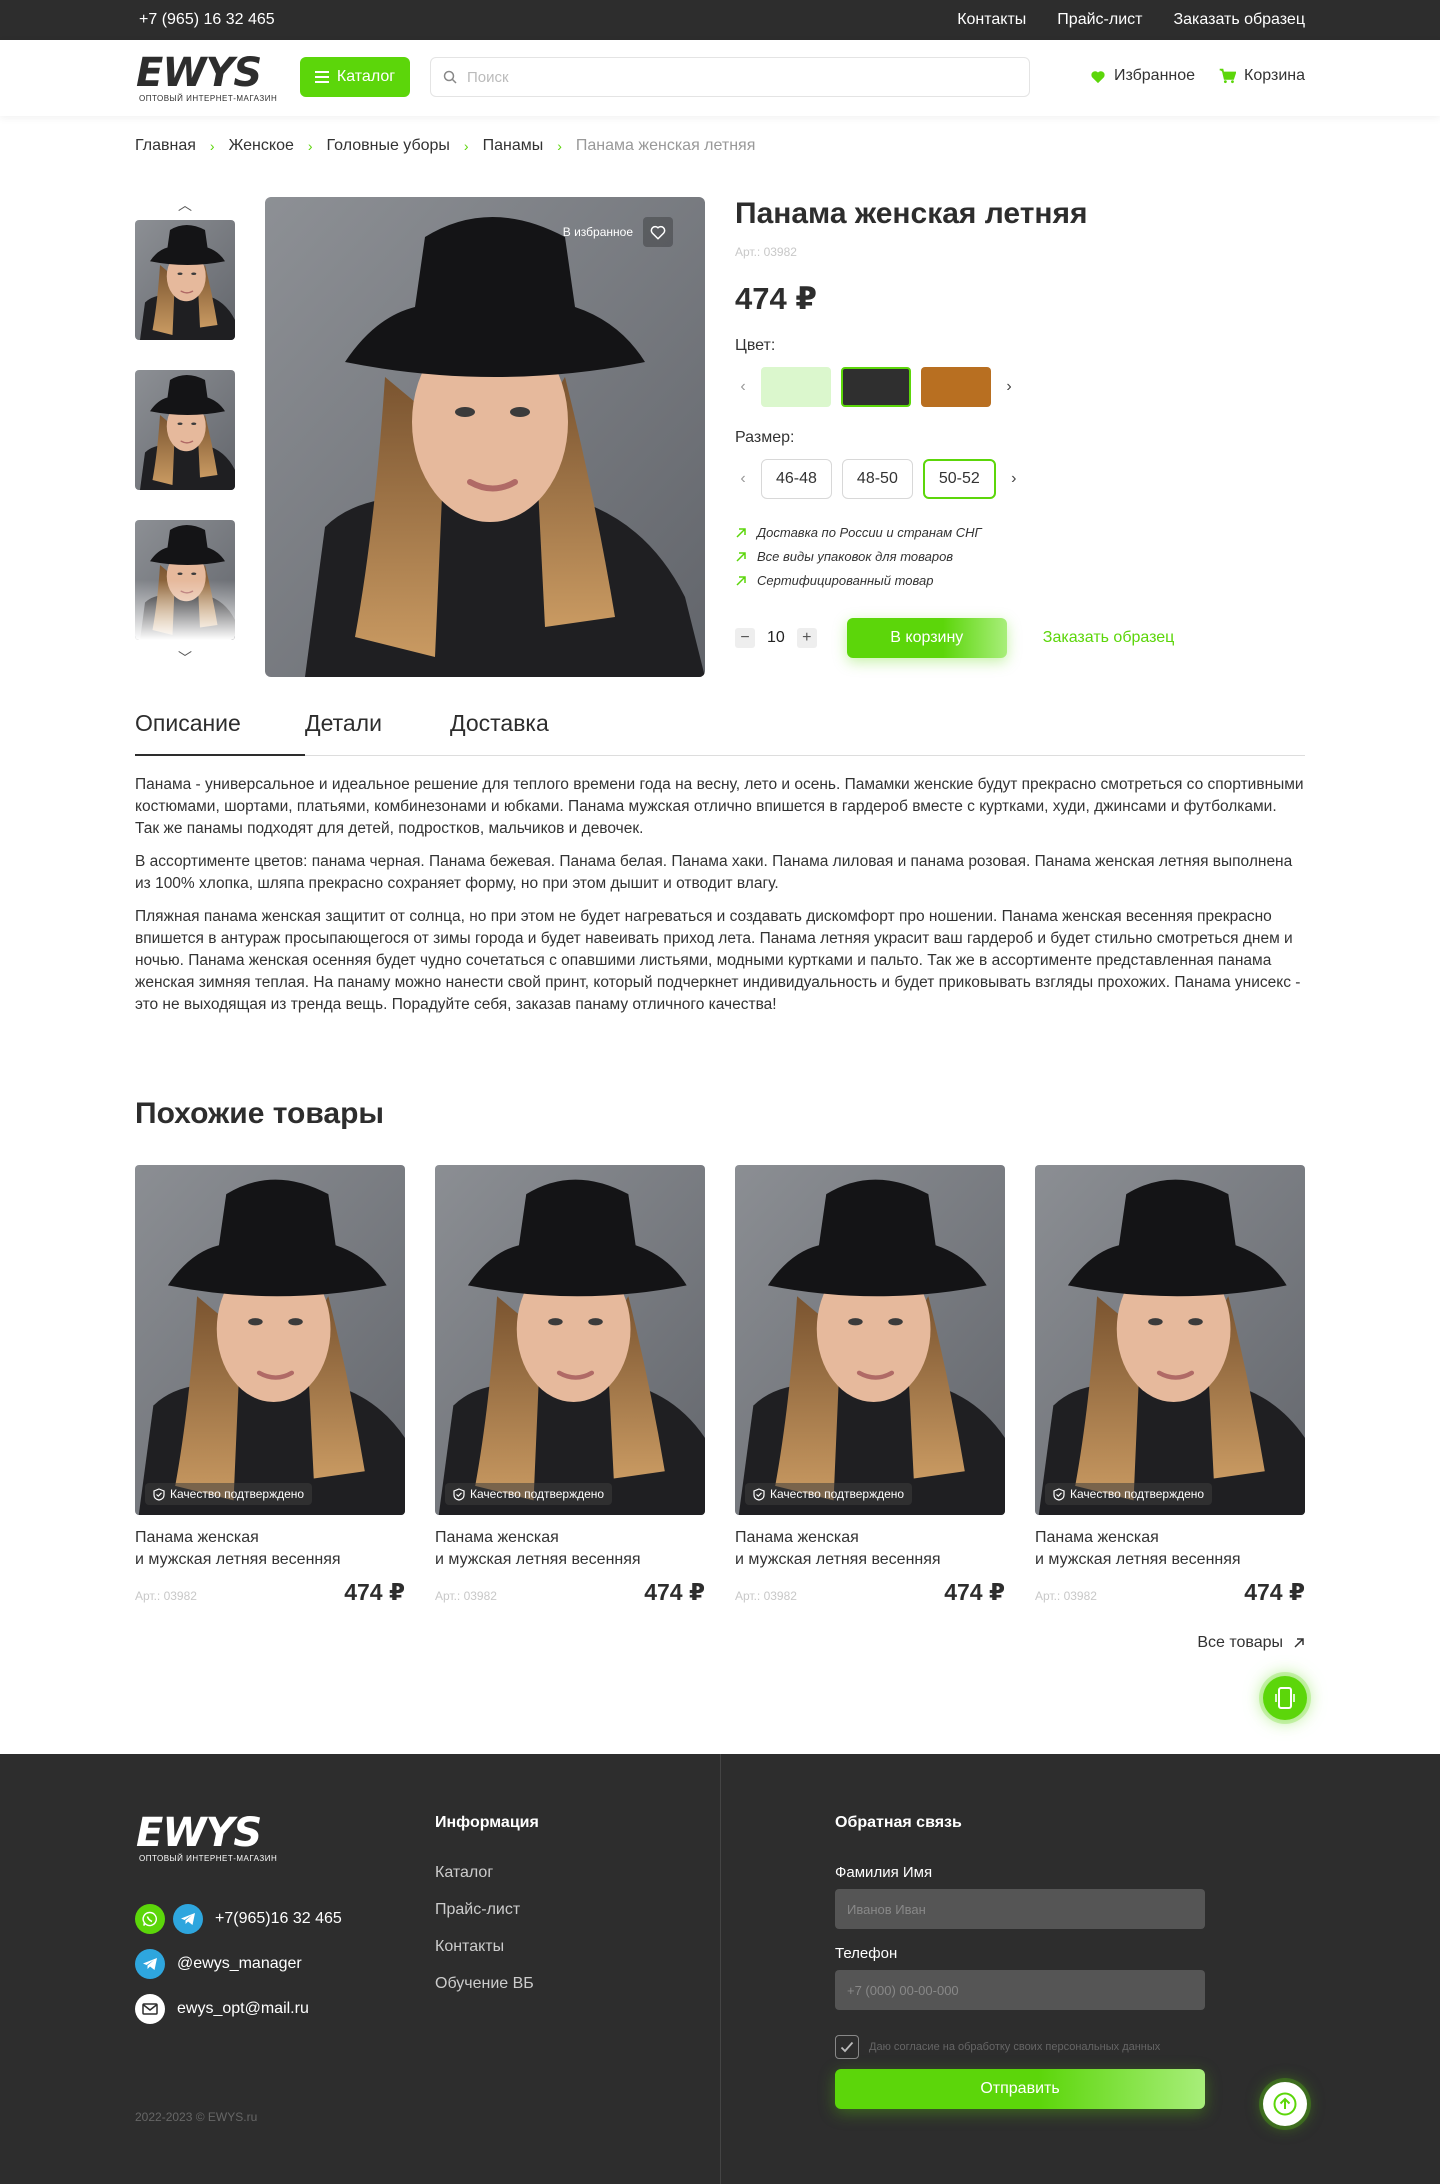  What do you see at coordinates (869, 532) in the screenshot?
I see `feature-text: Доставка по России и странам СНГ` at bounding box center [869, 532].